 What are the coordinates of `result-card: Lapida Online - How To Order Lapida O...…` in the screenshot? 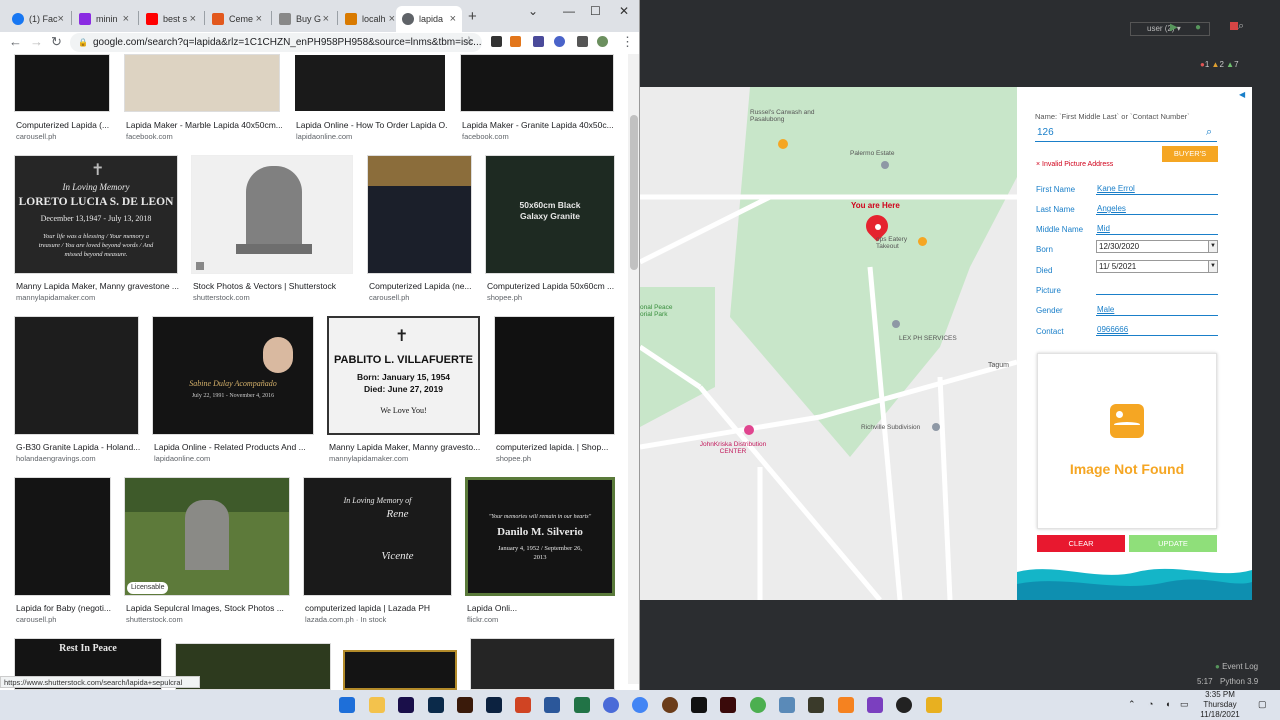 It's located at (371, 100).